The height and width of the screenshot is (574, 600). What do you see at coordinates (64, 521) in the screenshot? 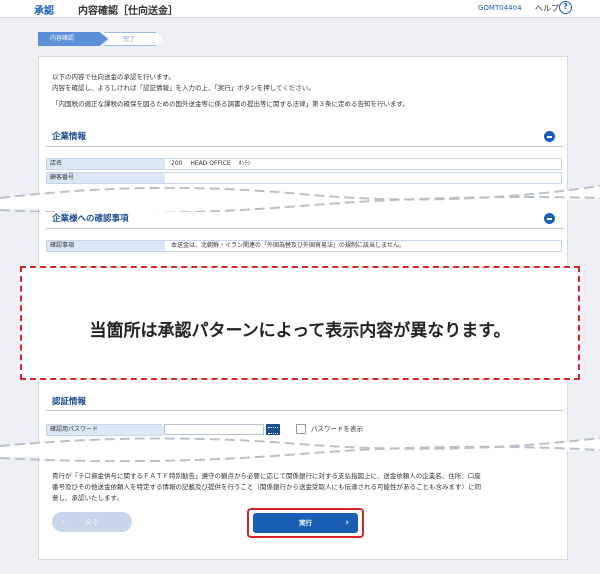
I see `chevron-left-icon: ‹` at bounding box center [64, 521].